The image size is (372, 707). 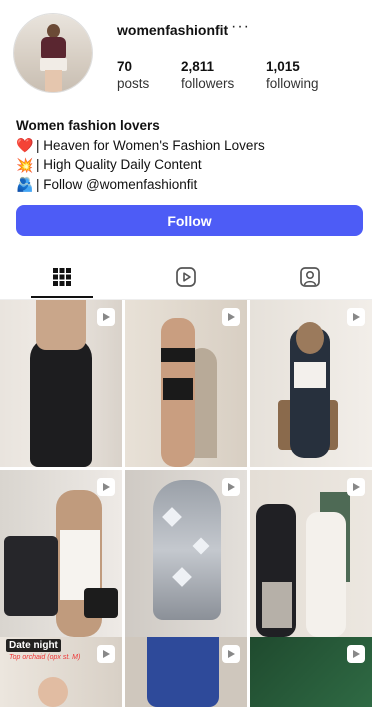 I want to click on more-options-icon: ···, so click(x=240, y=27).